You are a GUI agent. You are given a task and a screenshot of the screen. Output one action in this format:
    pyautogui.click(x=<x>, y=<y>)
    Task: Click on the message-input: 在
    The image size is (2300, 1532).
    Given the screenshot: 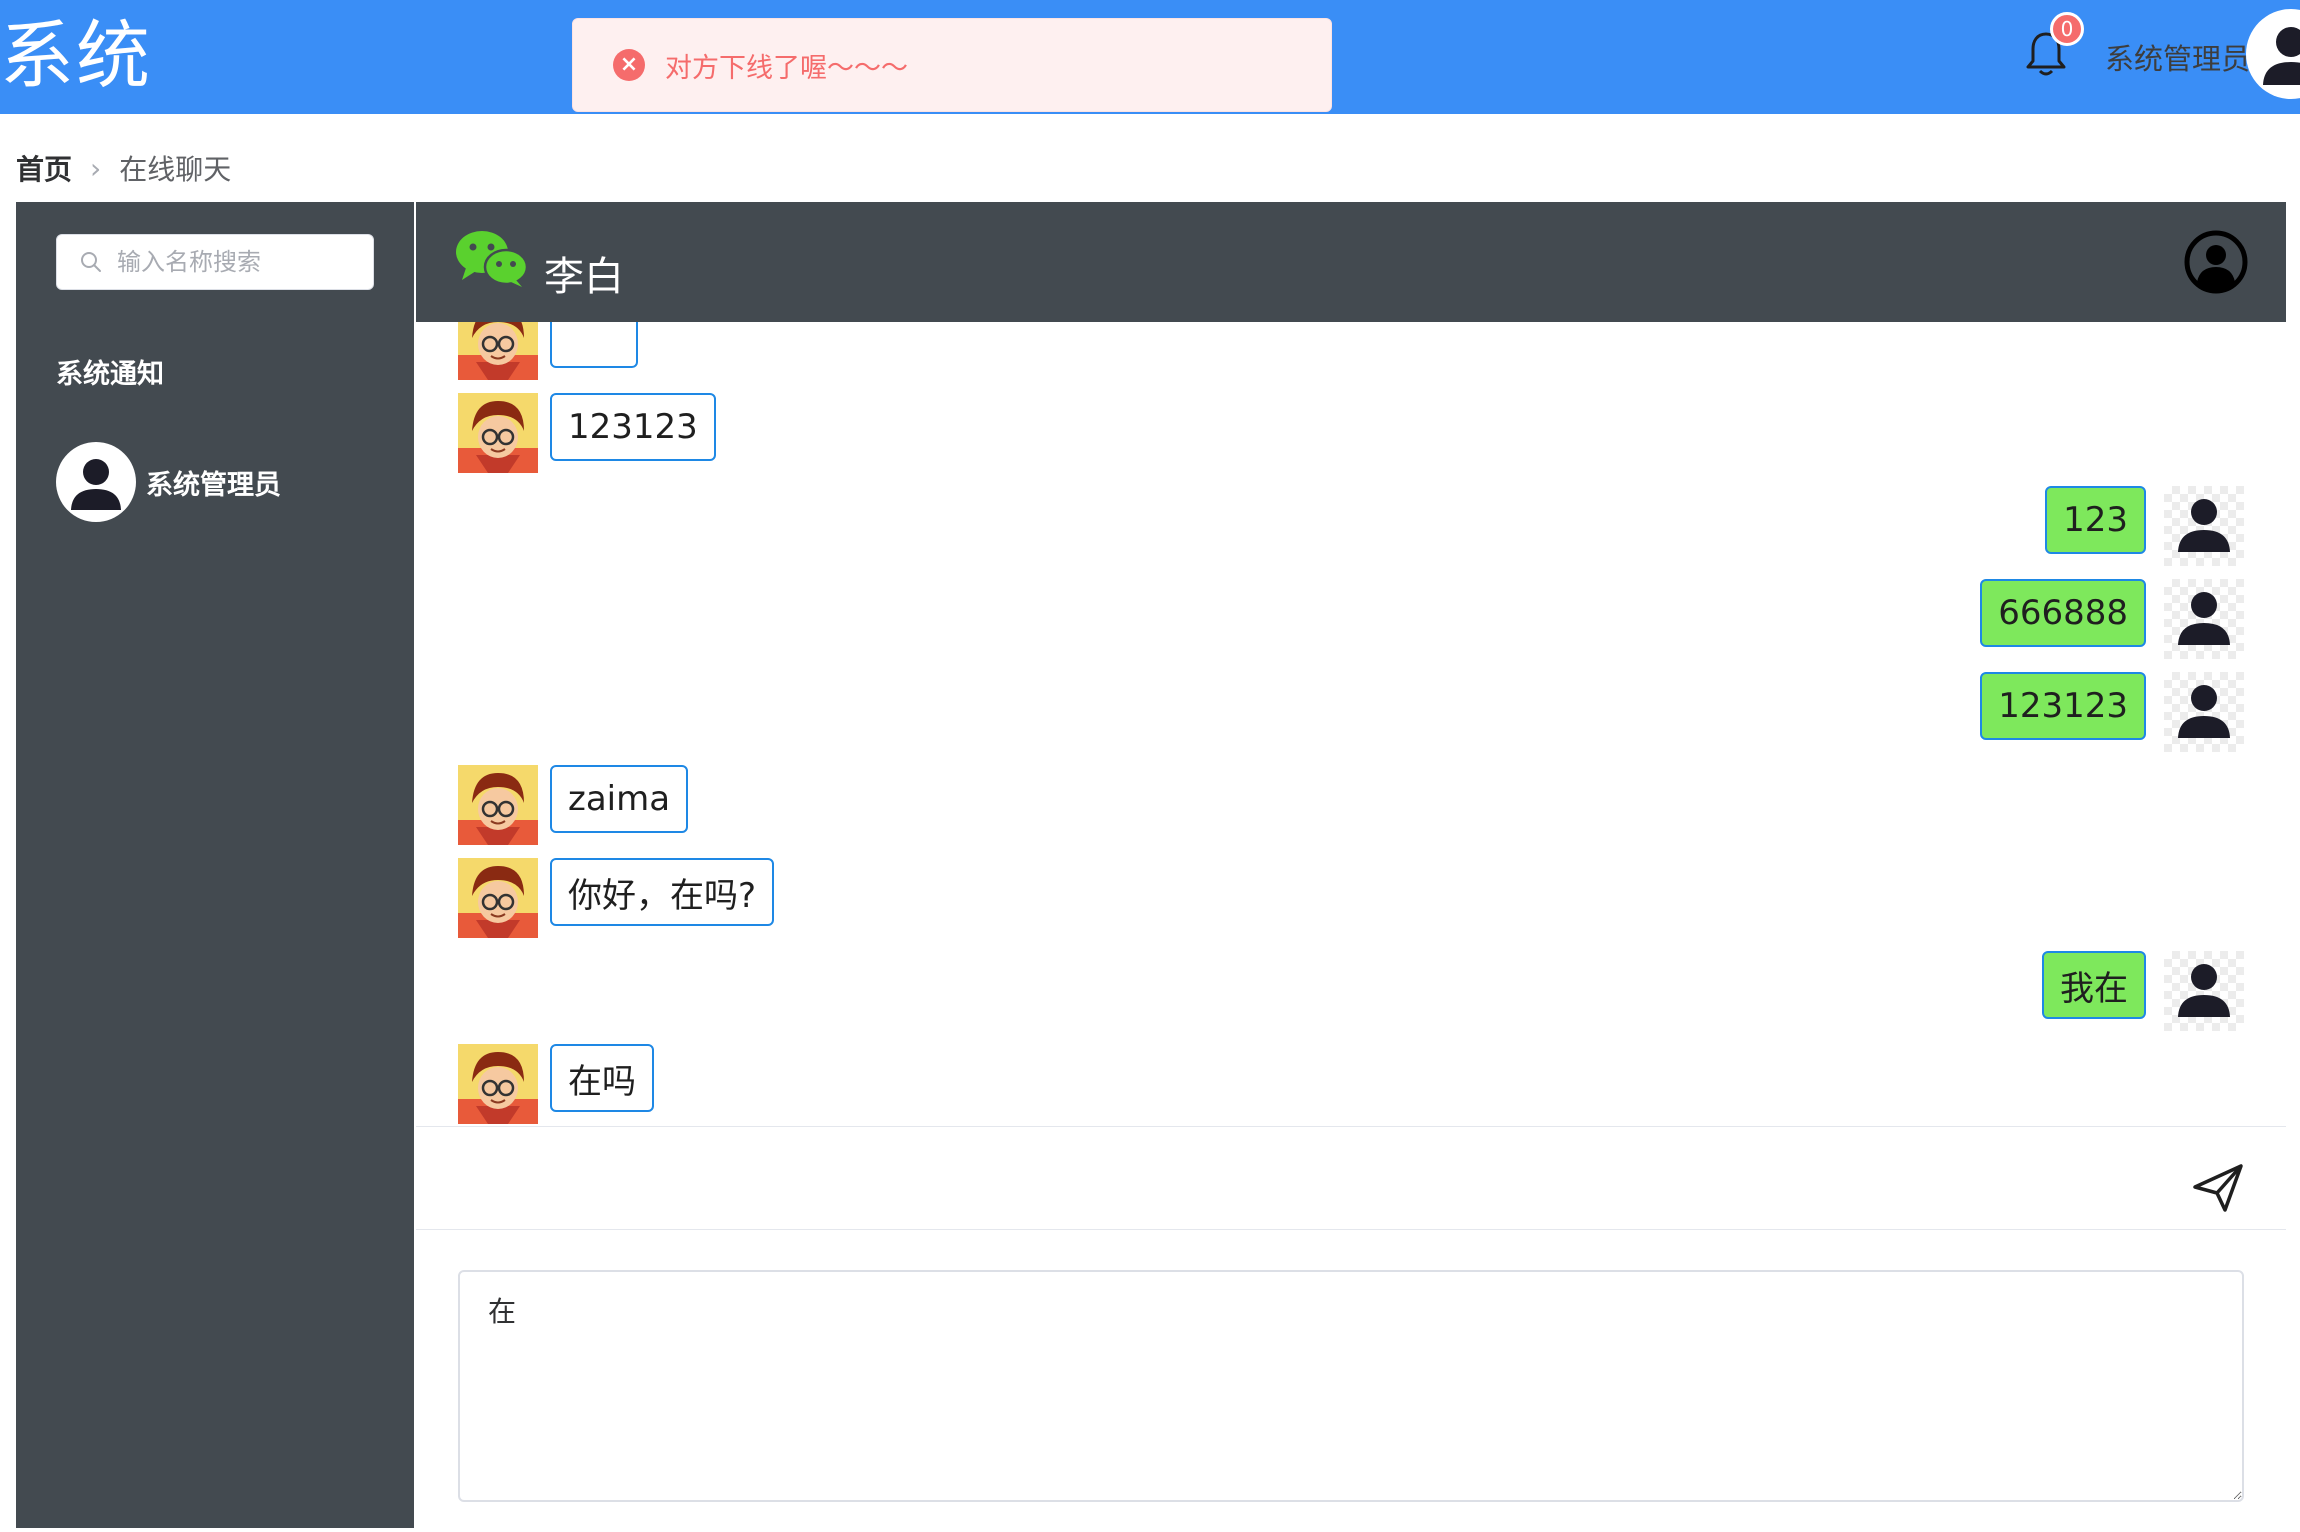 What is the action you would take?
    pyautogui.click(x=1351, y=1386)
    